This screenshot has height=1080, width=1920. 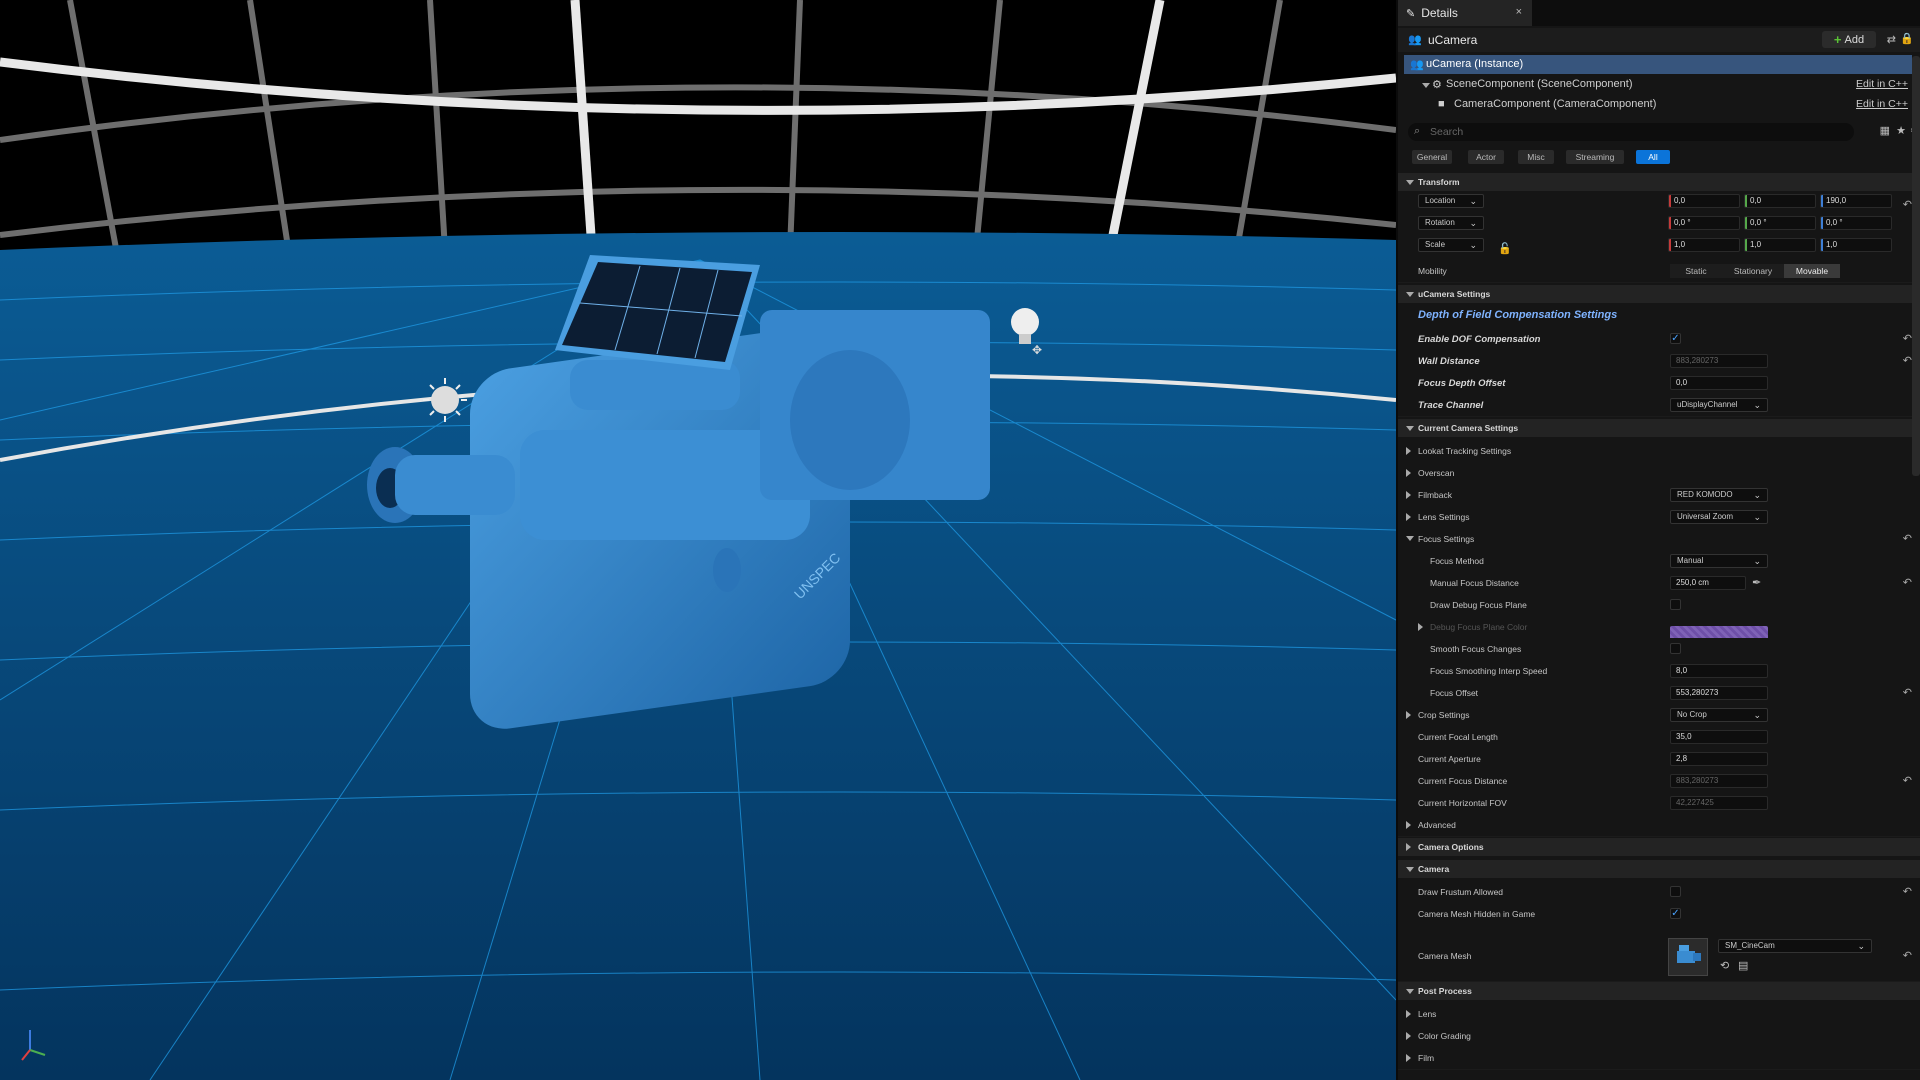 What do you see at coordinates (1756, 582) in the screenshot?
I see `eyedropper-icon: ✒` at bounding box center [1756, 582].